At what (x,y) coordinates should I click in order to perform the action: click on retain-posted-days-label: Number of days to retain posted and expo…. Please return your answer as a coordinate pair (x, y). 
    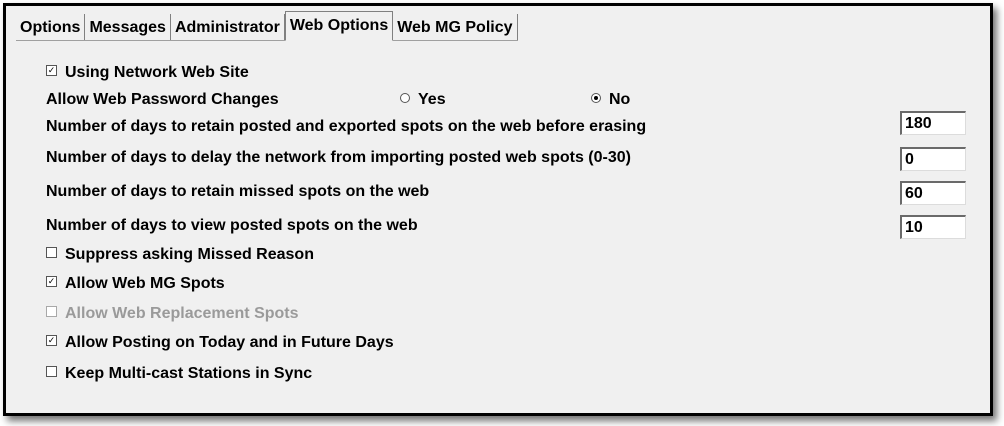
    Looking at the image, I should click on (346, 126).